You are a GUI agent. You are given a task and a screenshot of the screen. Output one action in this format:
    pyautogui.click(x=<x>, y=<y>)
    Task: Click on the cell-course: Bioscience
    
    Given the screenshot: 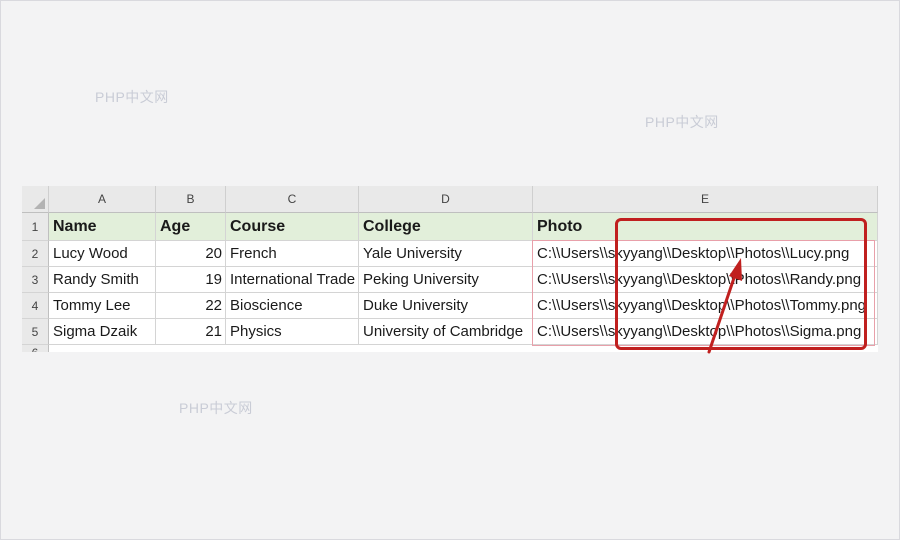 What is the action you would take?
    pyautogui.click(x=292, y=306)
    